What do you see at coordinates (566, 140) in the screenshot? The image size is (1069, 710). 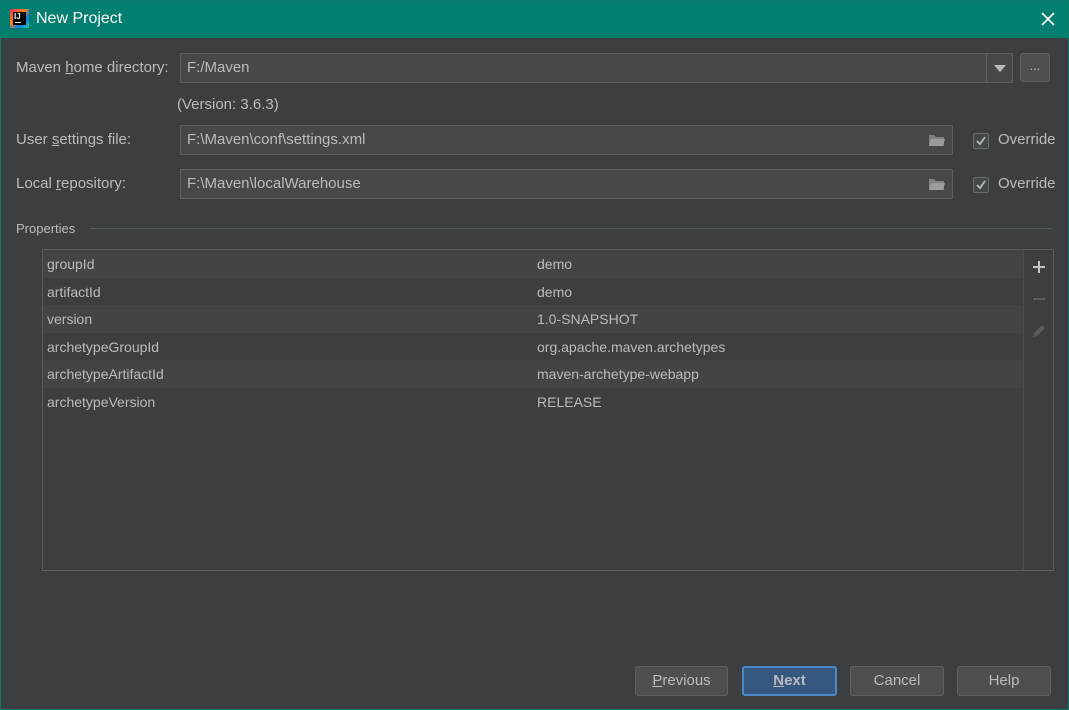 I see `user-settings-input: F:\Maven\conf\settings.xml` at bounding box center [566, 140].